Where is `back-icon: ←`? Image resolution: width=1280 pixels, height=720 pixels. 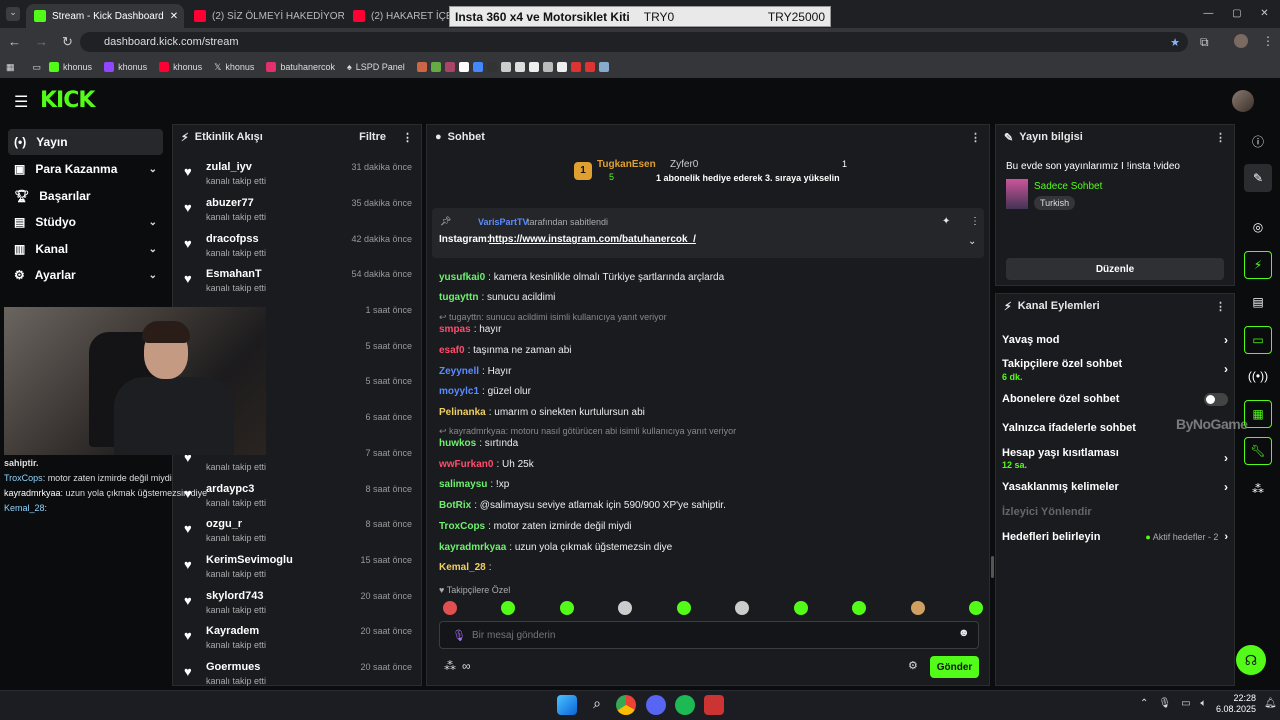
back-icon: ← is located at coordinates (14, 42).